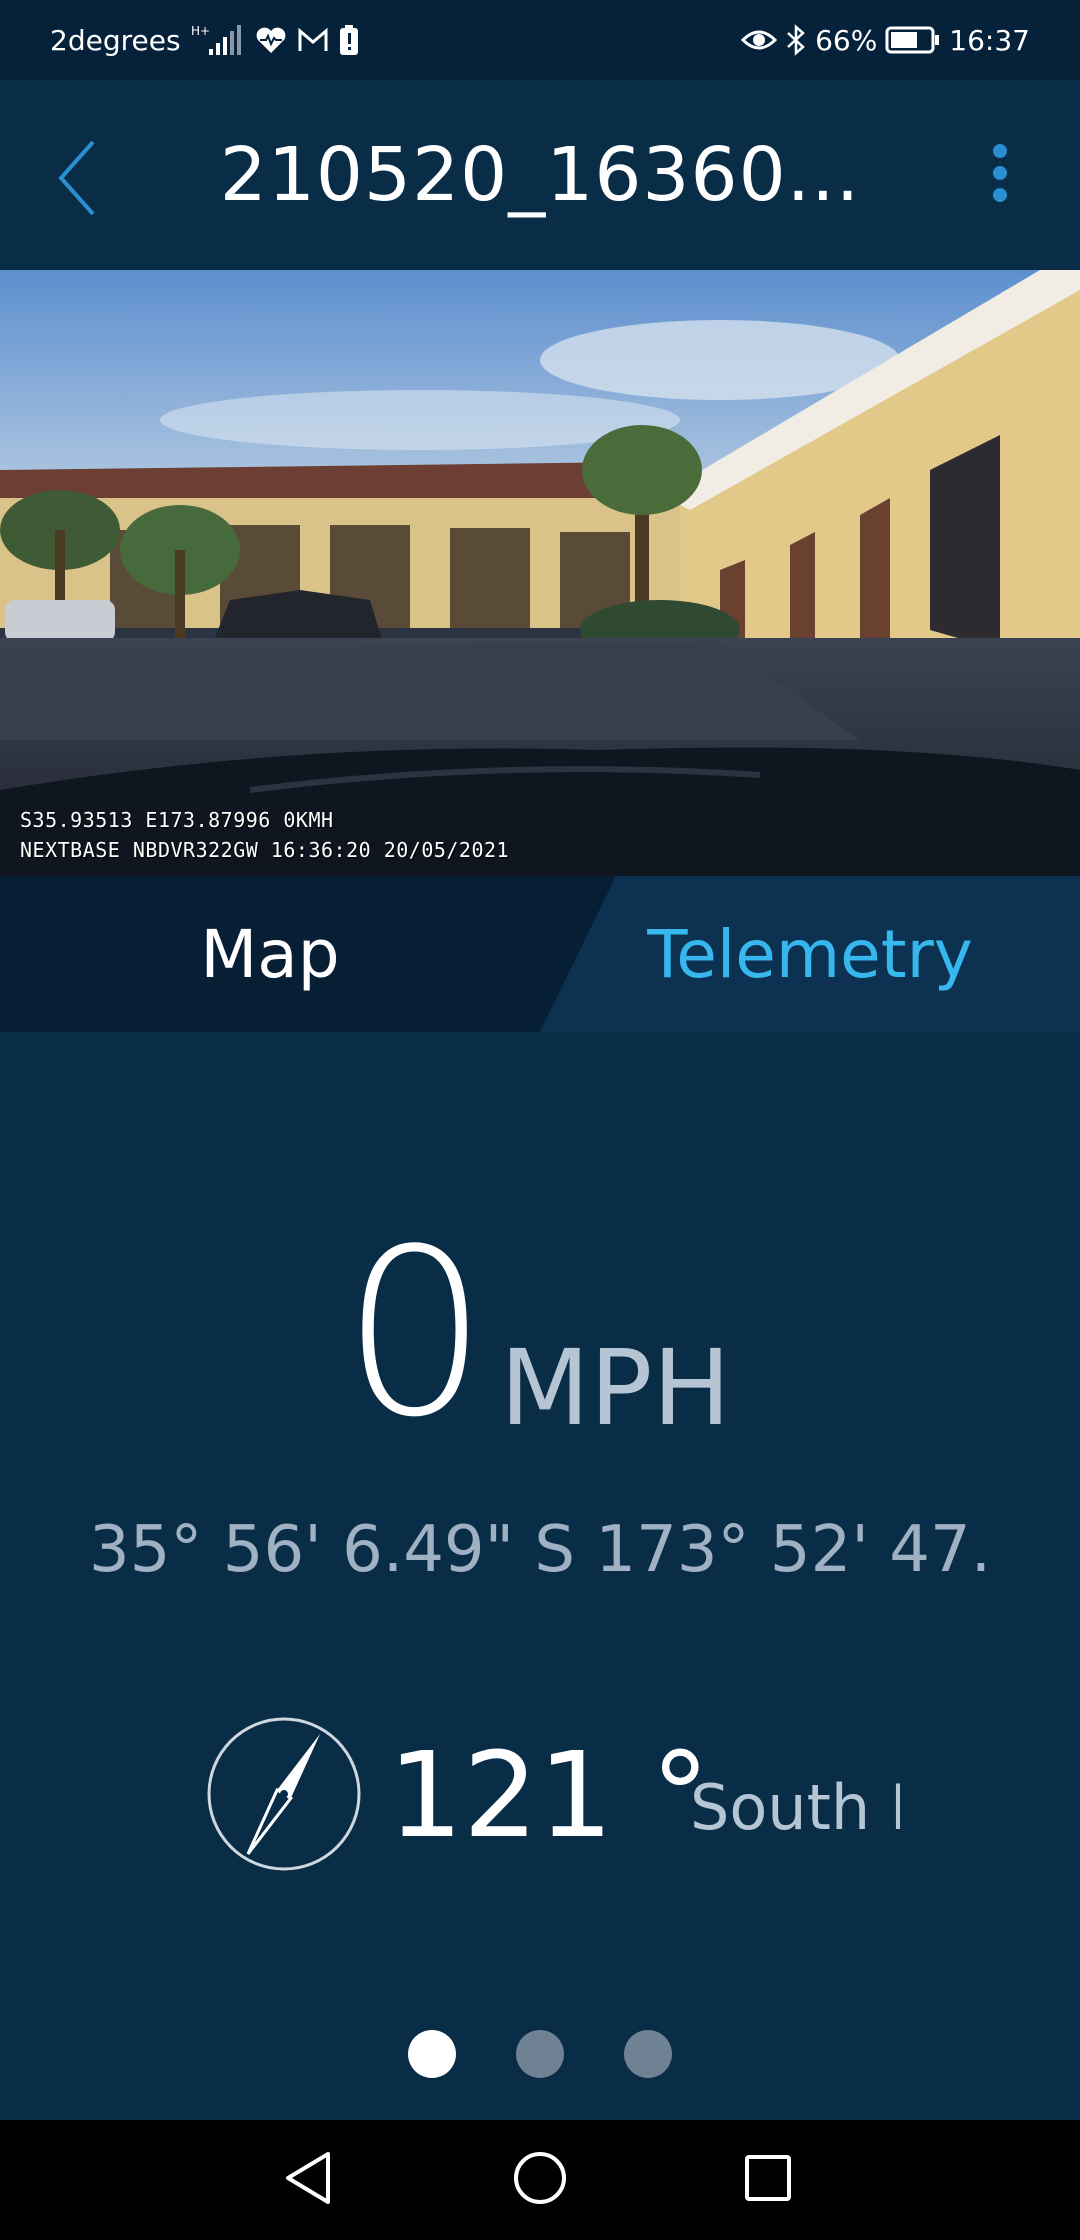  Describe the element at coordinates (846, 40) in the screenshot. I see `battery-percent: 66%` at that location.